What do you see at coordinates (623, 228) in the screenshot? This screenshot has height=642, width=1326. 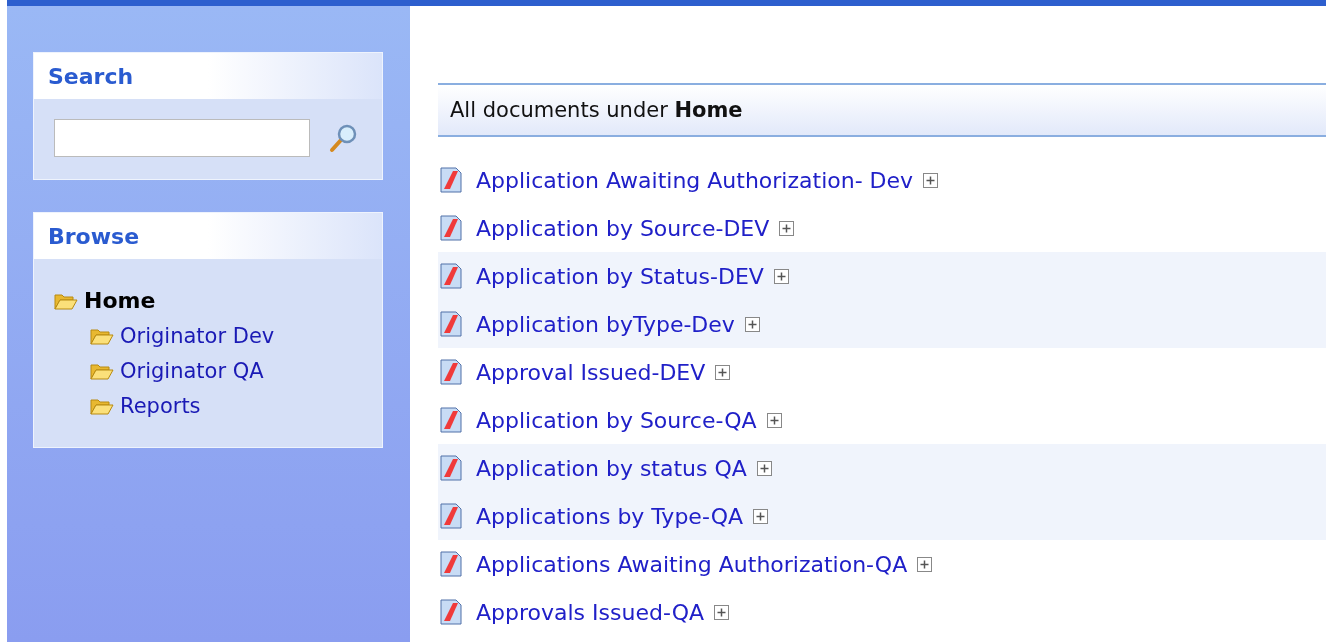 I see `document-link: Application by Source-DEV` at bounding box center [623, 228].